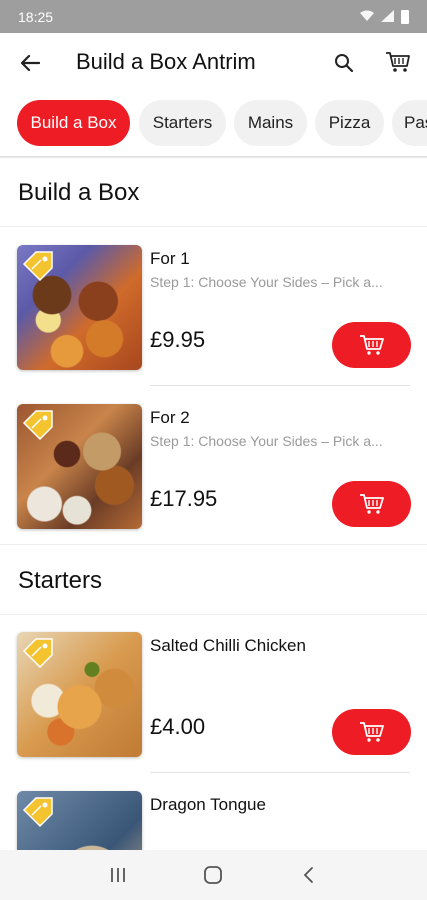 The height and width of the screenshot is (900, 427). Describe the element at coordinates (178, 726) in the screenshot. I see `item-price: £4.00` at that location.